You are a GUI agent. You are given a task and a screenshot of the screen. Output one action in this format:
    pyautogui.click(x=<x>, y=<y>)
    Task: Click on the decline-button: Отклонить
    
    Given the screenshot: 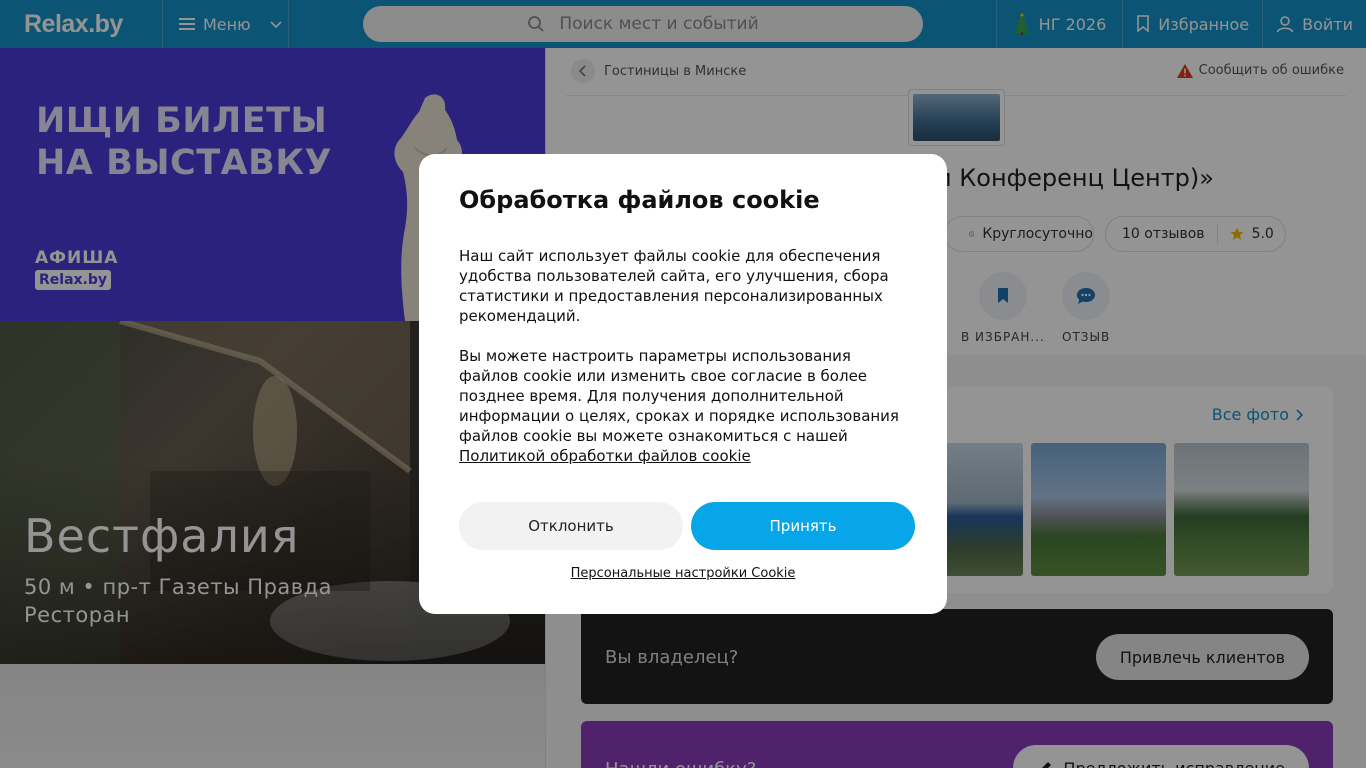 What is the action you would take?
    pyautogui.click(x=571, y=526)
    